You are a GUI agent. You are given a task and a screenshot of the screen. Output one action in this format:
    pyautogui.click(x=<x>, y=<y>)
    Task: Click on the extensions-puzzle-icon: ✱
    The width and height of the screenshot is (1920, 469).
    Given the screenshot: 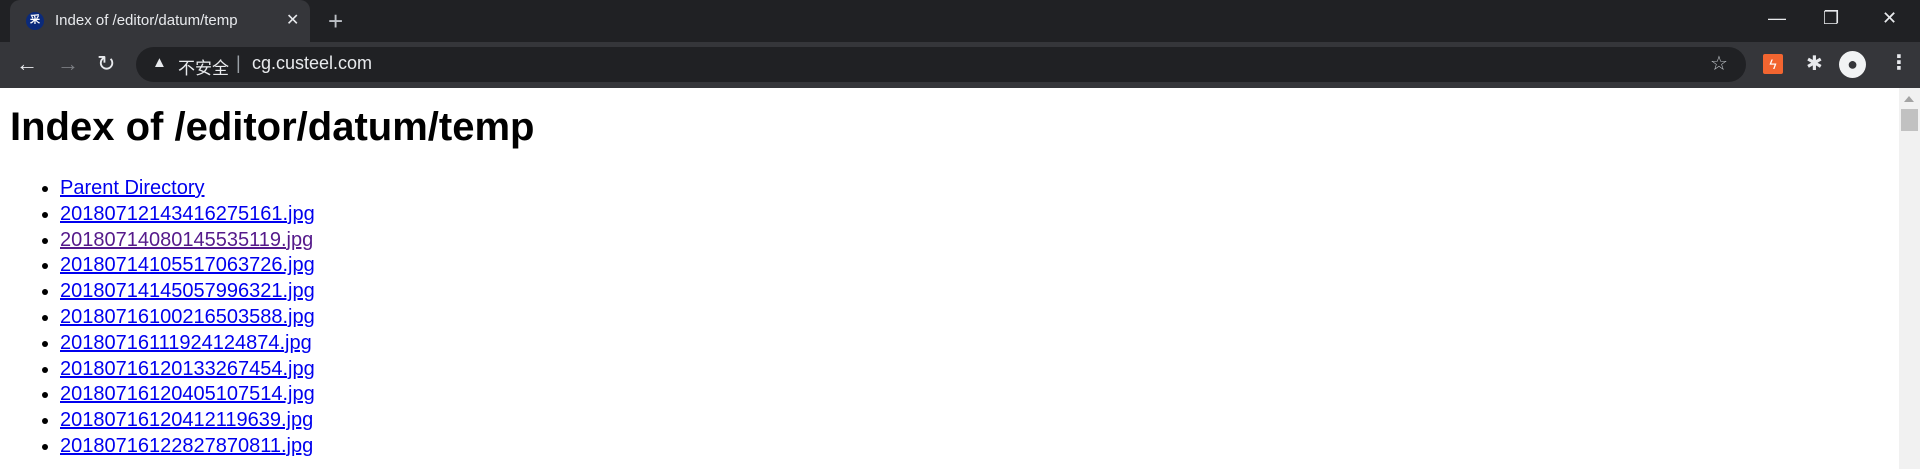 What is the action you would take?
    pyautogui.click(x=1814, y=63)
    